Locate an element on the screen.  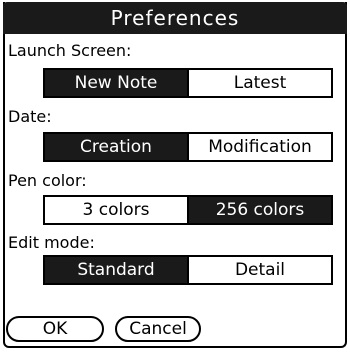
edit-mode-selector: Standard Detail is located at coordinates (188, 270).